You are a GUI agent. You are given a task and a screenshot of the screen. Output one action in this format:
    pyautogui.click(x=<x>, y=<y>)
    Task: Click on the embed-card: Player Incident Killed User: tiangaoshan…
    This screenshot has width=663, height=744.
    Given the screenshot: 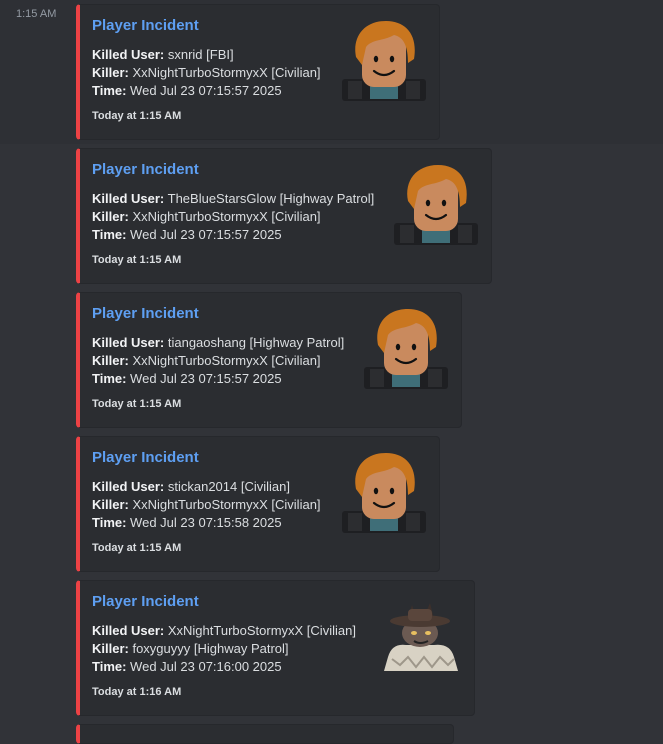 What is the action you would take?
    pyautogui.click(x=269, y=360)
    